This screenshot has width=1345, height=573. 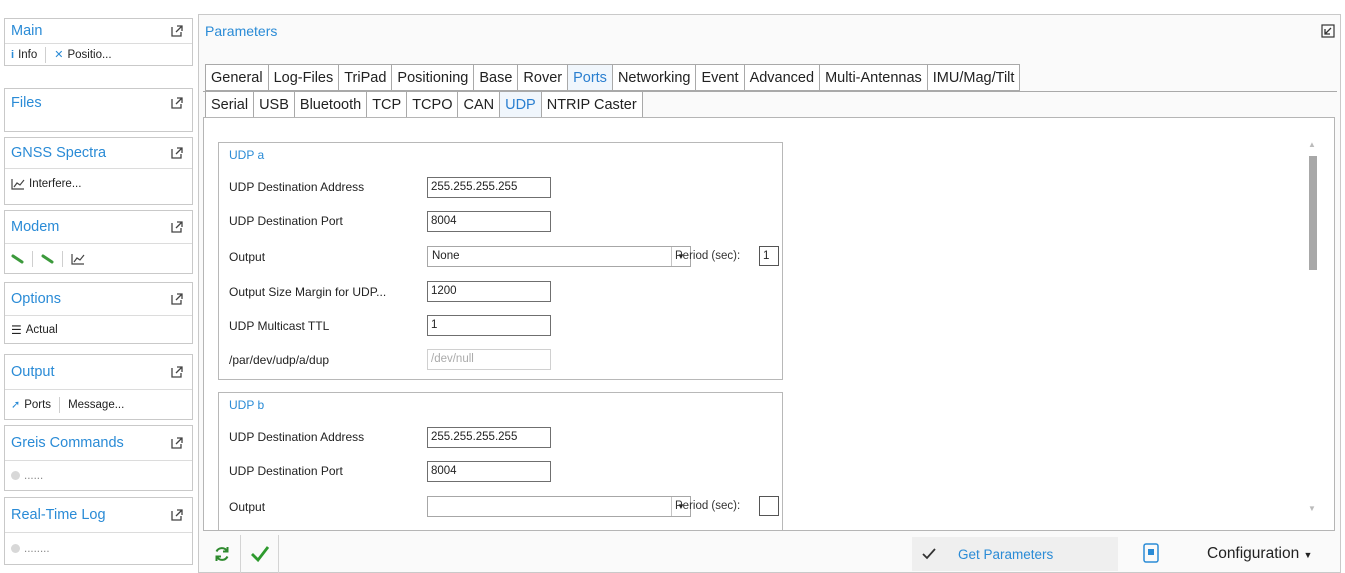 What do you see at coordinates (489, 221) in the screenshot?
I see `udp-a-destination-port-input: 8004` at bounding box center [489, 221].